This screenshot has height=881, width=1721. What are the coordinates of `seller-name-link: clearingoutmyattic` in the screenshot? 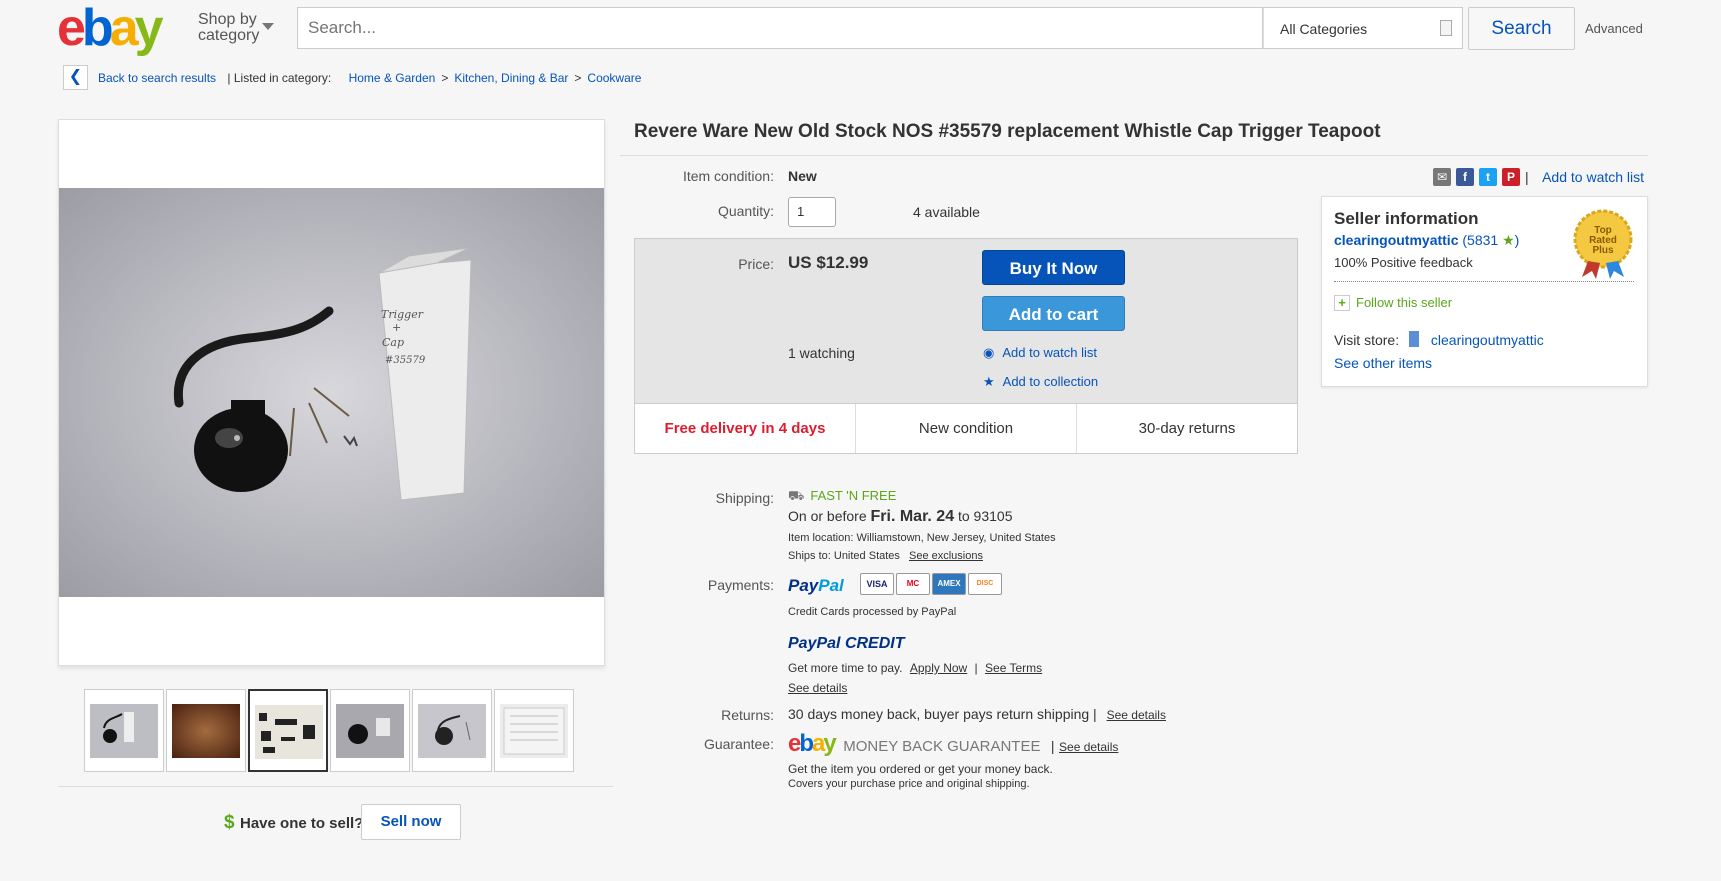 It's located at (1396, 240).